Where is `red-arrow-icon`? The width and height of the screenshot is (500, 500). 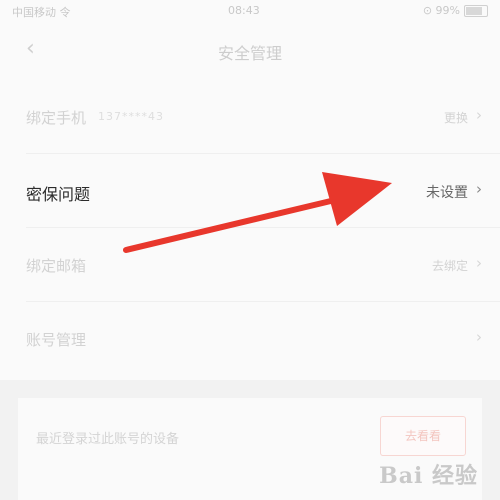 red-arrow-icon is located at coordinates (257, 212).